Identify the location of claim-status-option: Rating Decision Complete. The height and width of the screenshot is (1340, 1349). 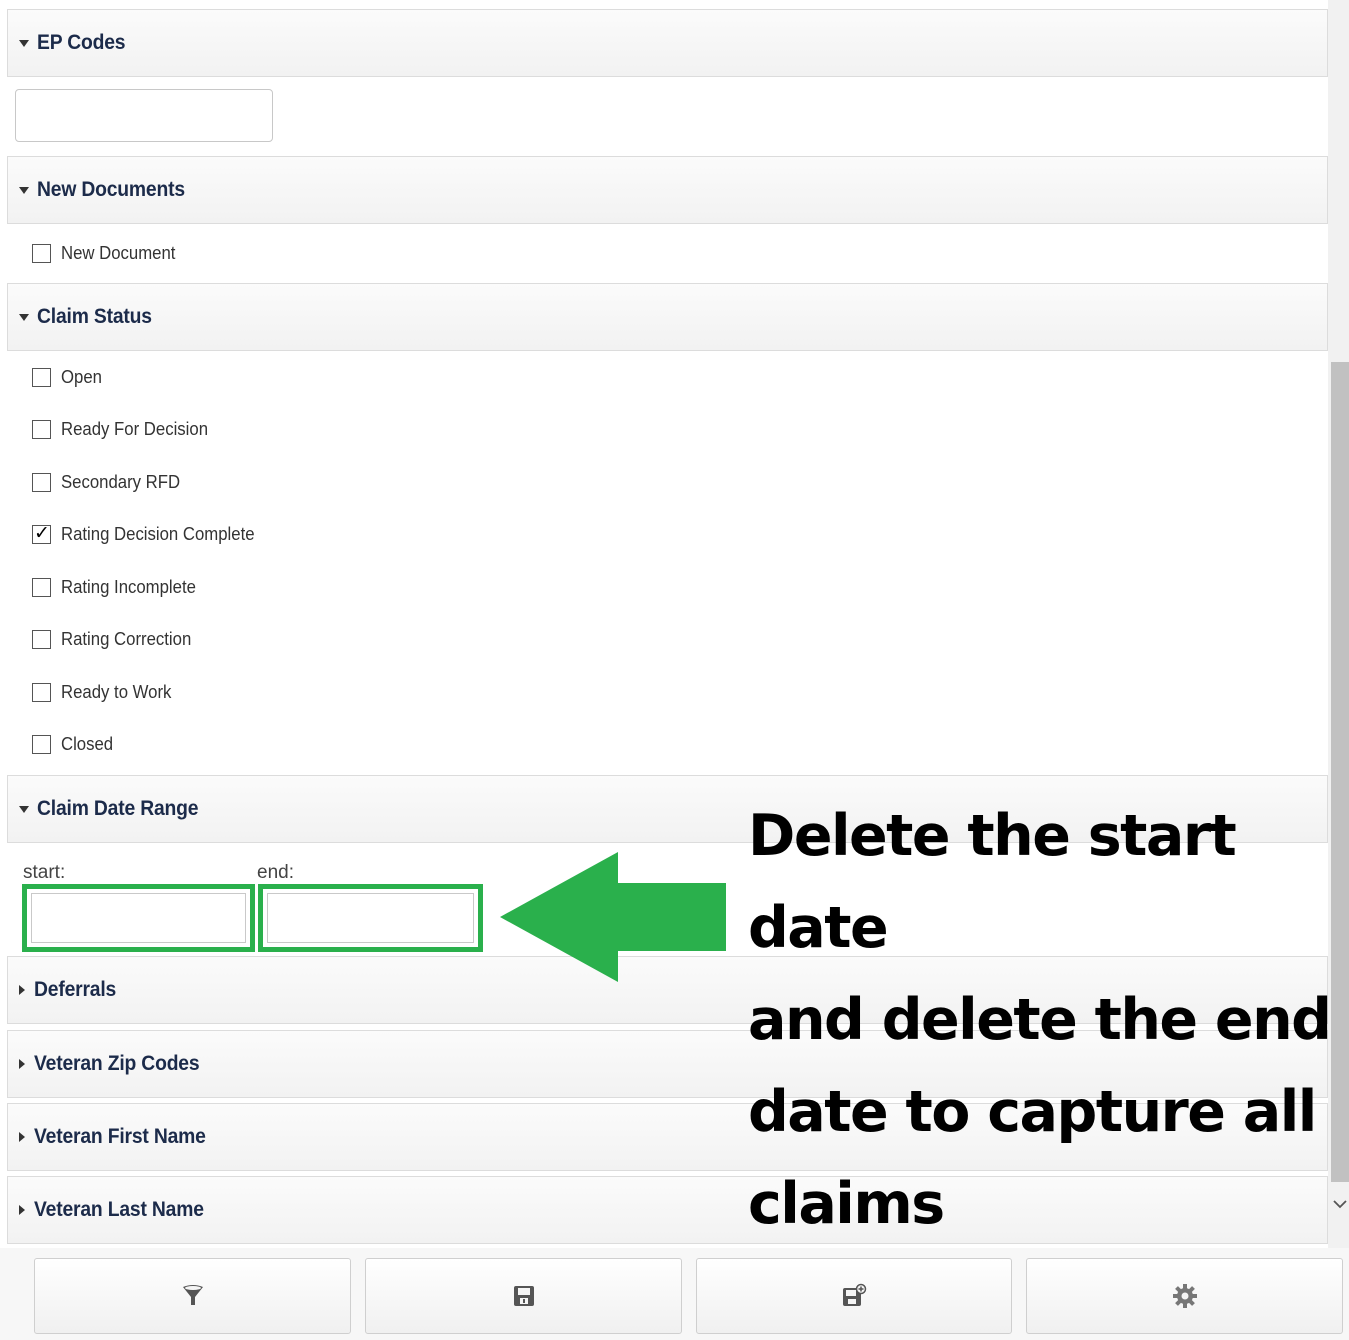
(150, 534).